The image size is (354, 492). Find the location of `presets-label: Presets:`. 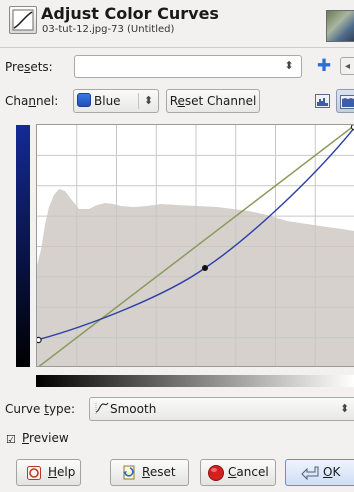

presets-label: Presets: is located at coordinates (29, 67).